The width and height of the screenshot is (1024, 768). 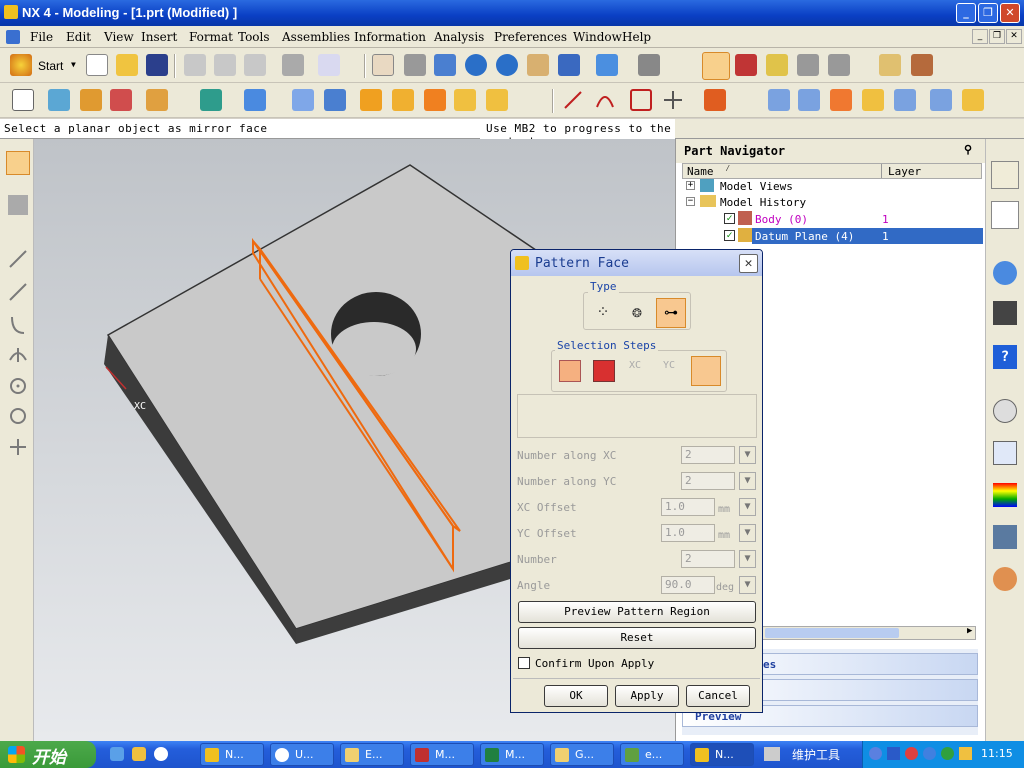 I want to click on pan-icon, so click(x=538, y=65).